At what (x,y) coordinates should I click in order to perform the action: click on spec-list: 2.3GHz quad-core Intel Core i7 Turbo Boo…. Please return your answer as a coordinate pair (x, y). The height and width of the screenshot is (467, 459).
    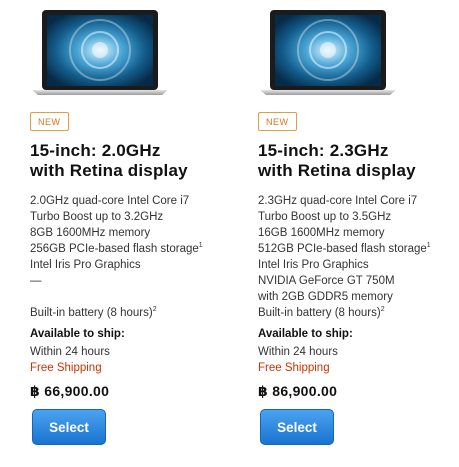
    Looking at the image, I should click on (358, 257).